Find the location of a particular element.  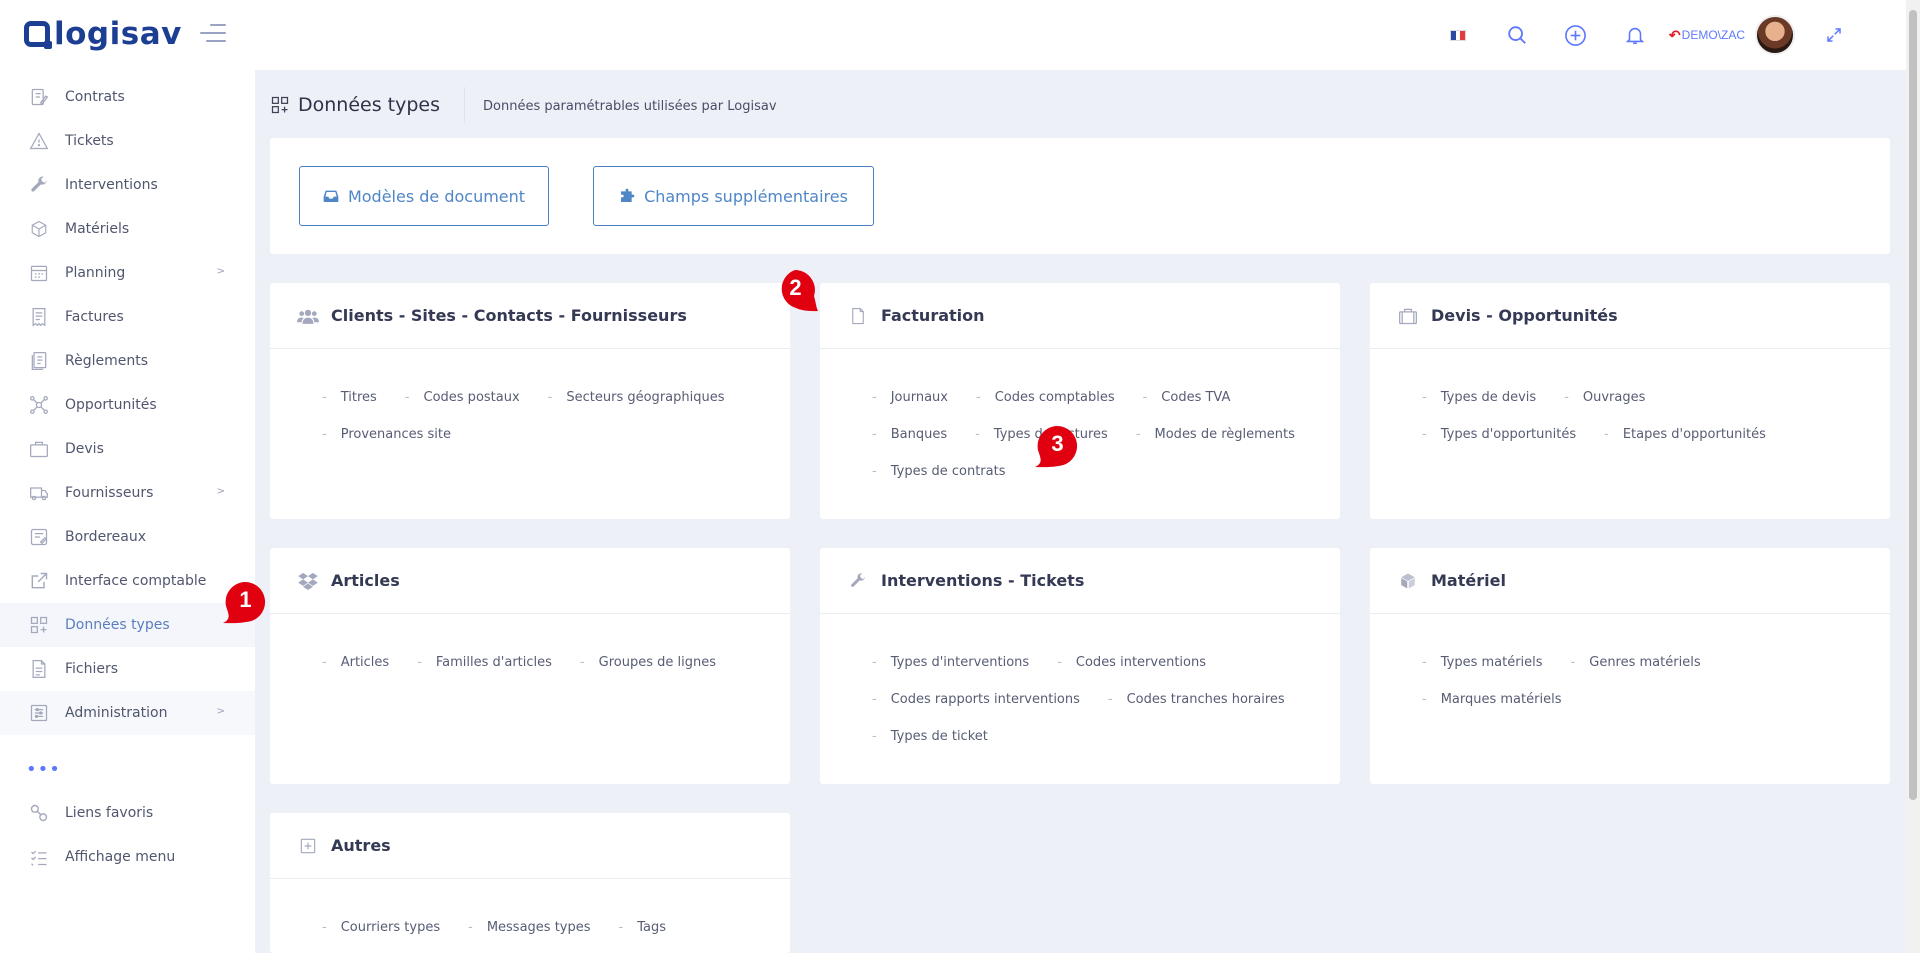

link-modes-de-reglements: Modes de règlements is located at coordinates (1215, 434).